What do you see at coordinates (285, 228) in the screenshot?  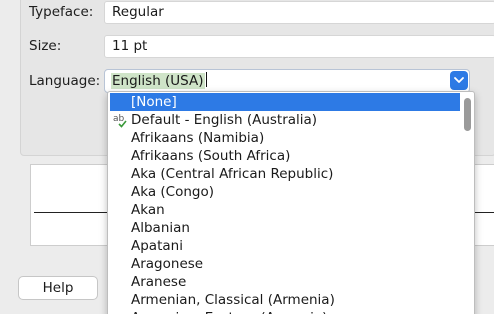 I see `language-option: Albanian` at bounding box center [285, 228].